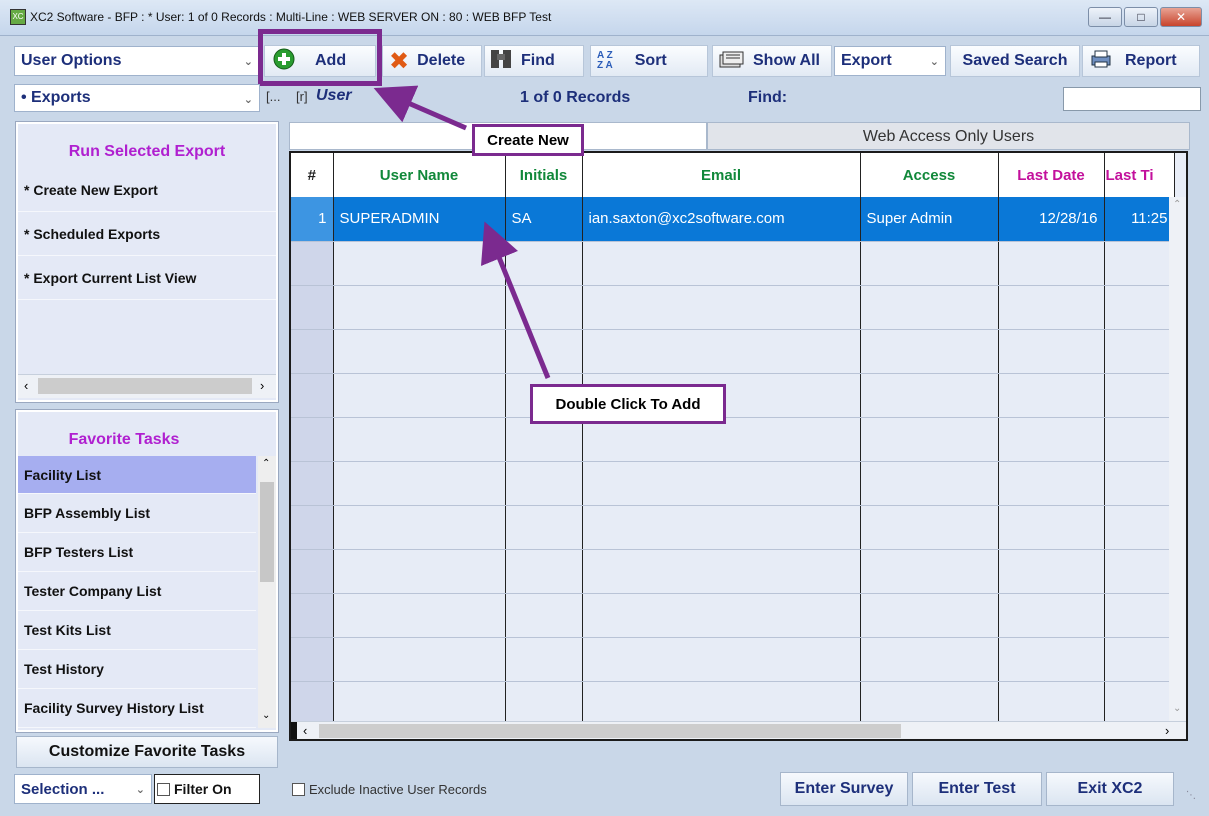 The image size is (1209, 816). Describe the element at coordinates (1132, 99) in the screenshot. I see `find-input` at that location.